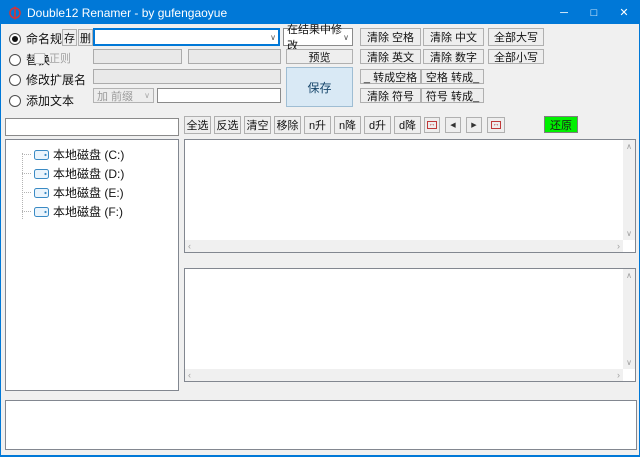 The image size is (640, 457). Describe the element at coordinates (452, 76) in the screenshot. I see `space-to-underscore-button: 空格 转成_` at that location.